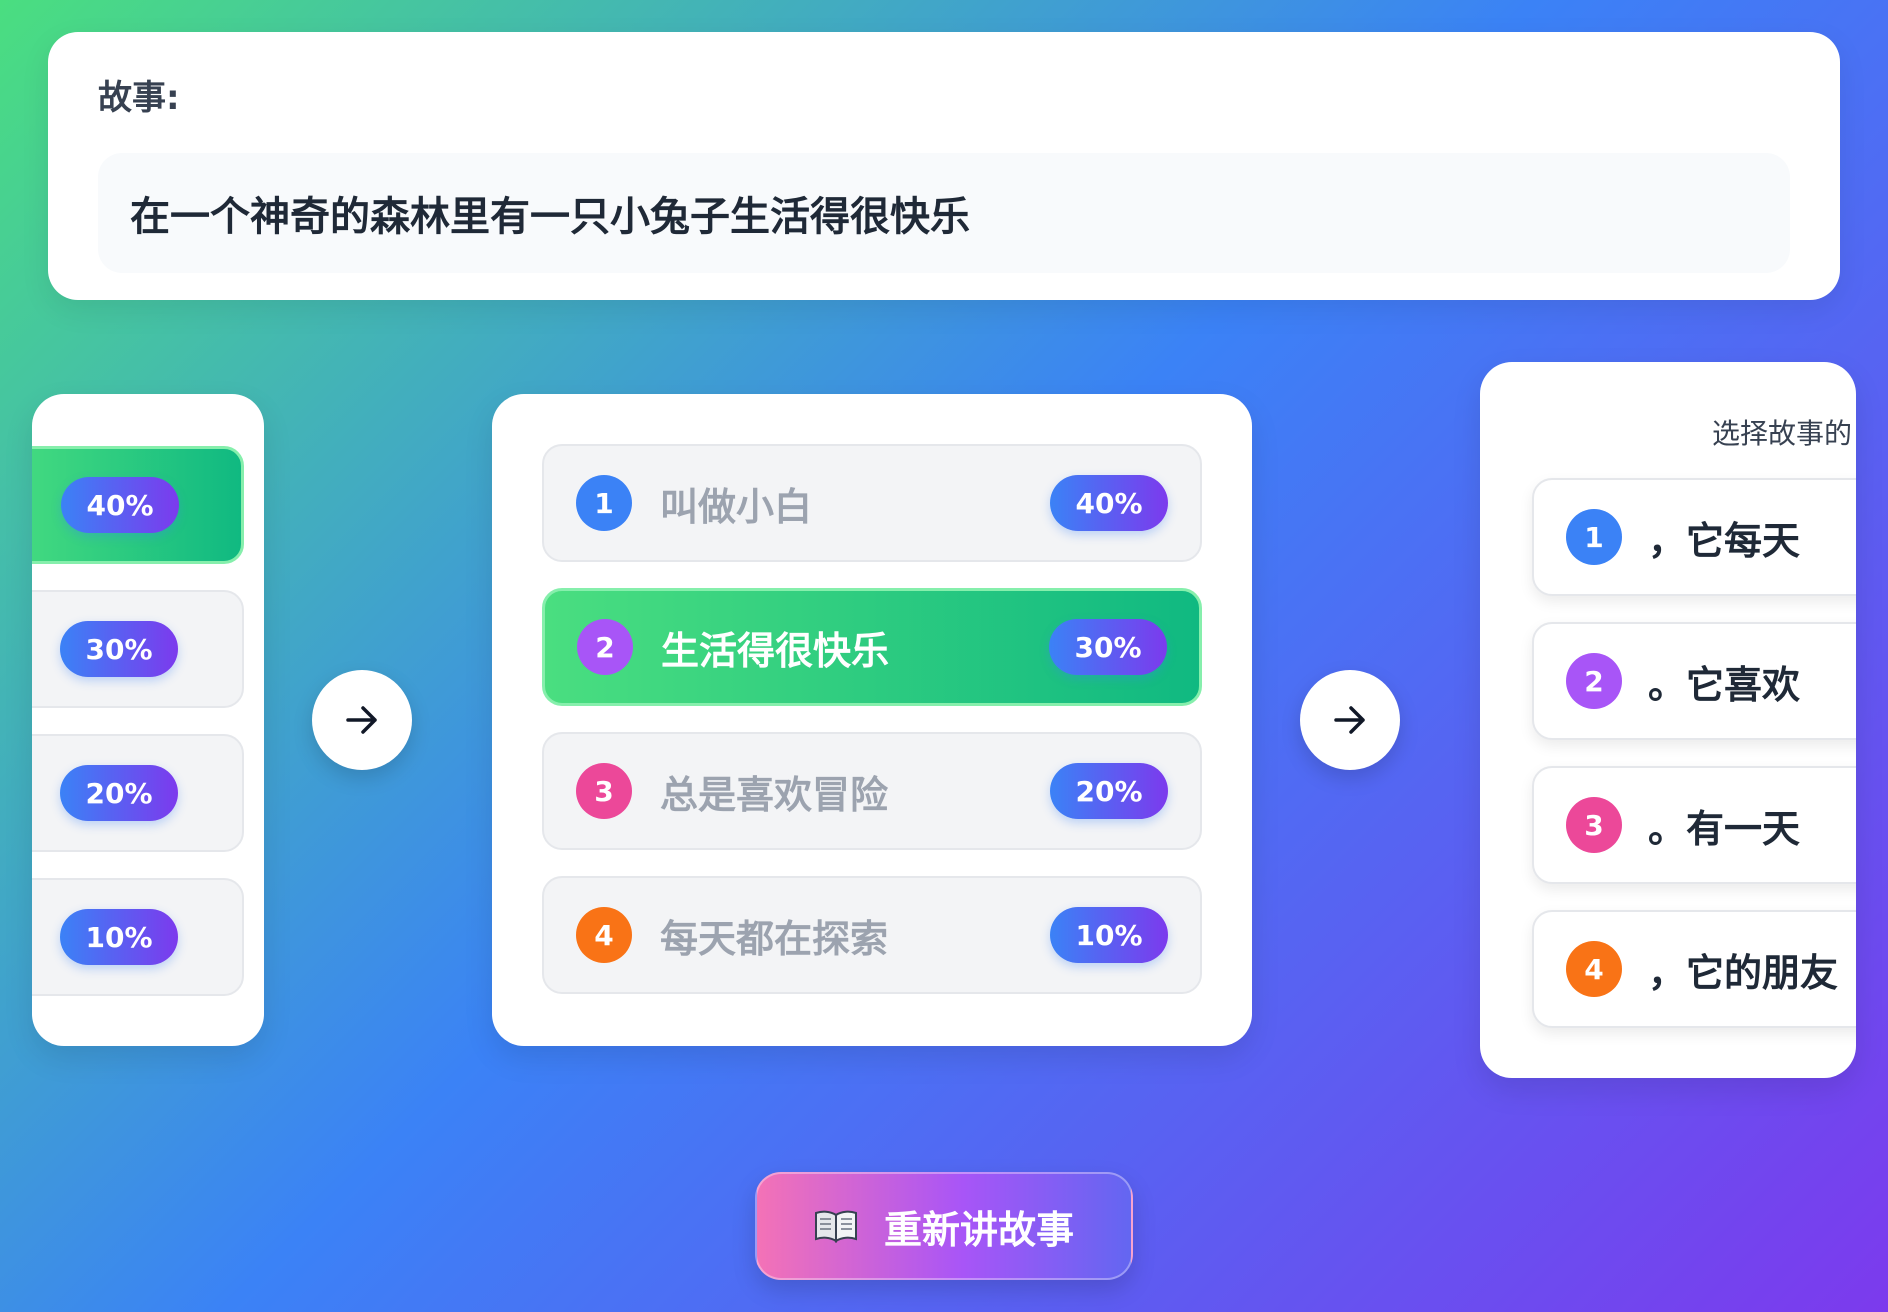  I want to click on story-text: 在一个神奇的森林里有一只小兔子生活得很快乐, so click(550, 217).